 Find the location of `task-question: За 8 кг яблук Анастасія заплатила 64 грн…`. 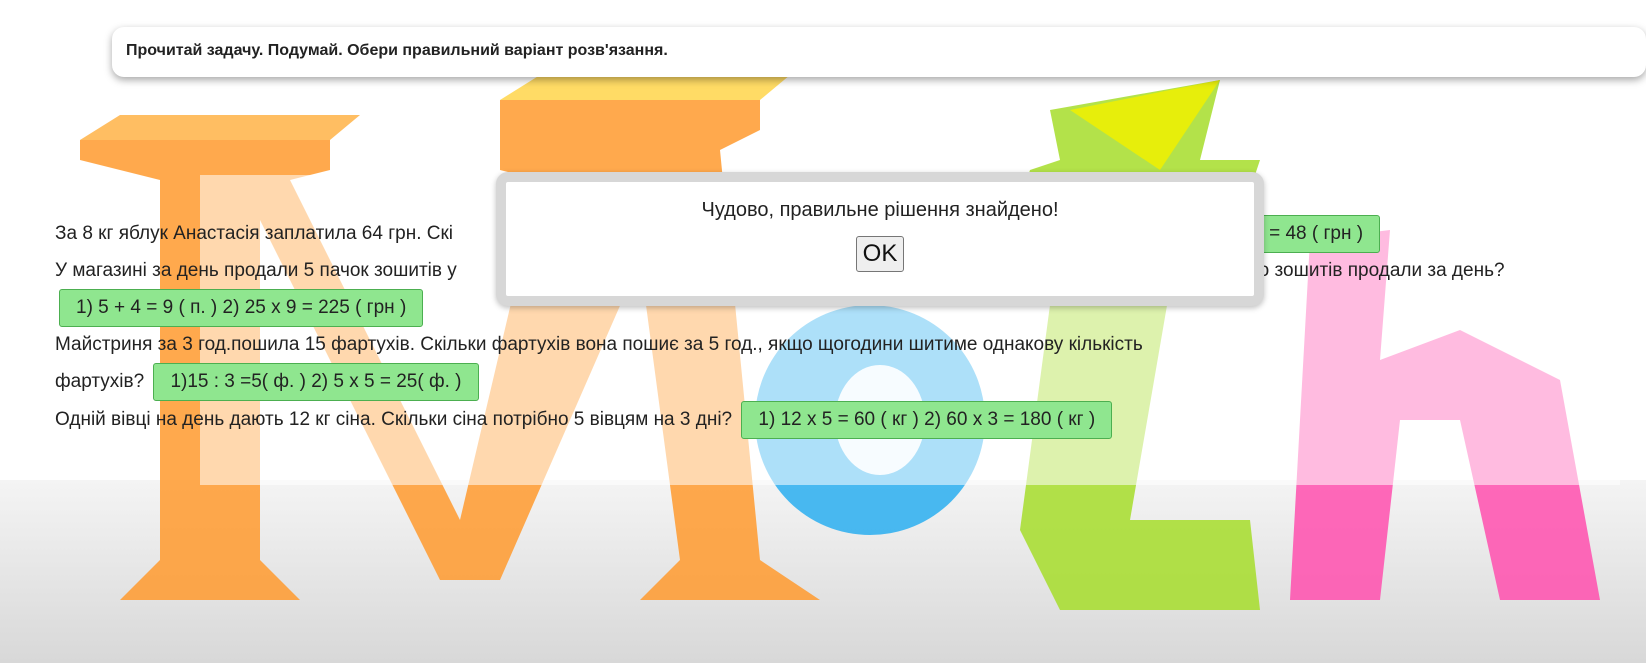

task-question: За 8 кг яблук Анастасія заплатила 64 грн… is located at coordinates (254, 234).